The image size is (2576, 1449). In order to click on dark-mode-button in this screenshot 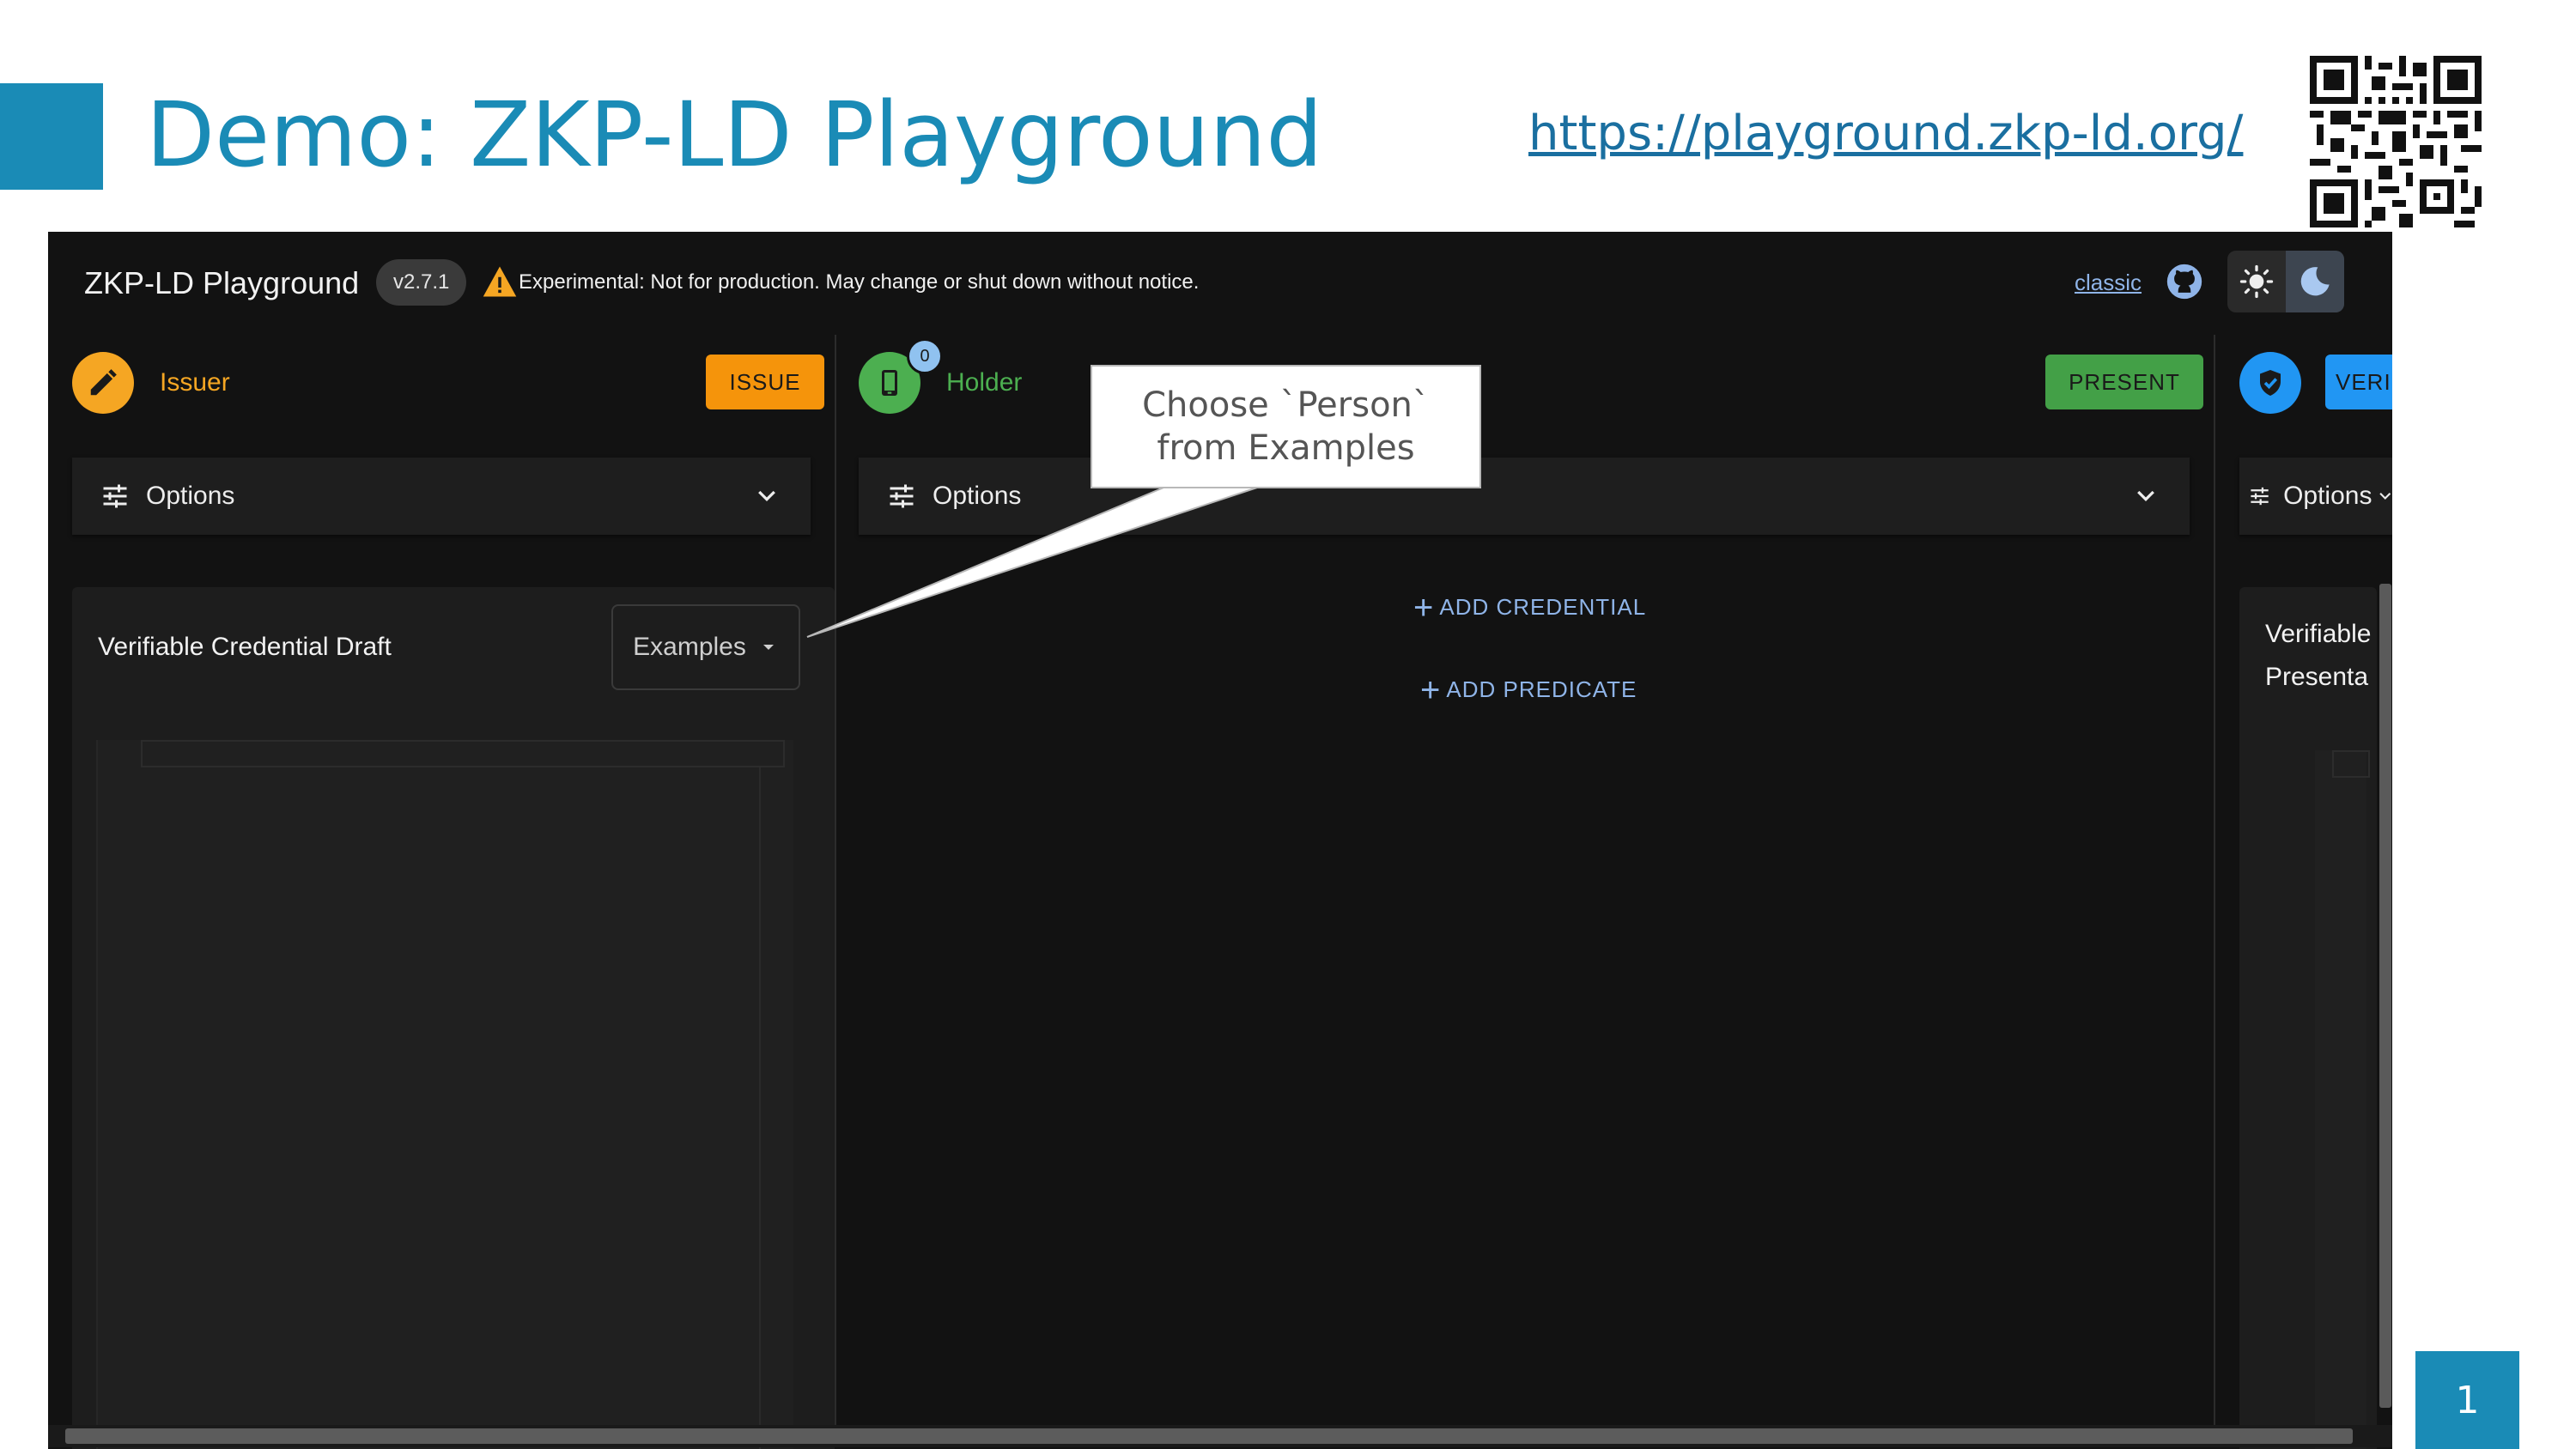, I will do `click(2315, 281)`.